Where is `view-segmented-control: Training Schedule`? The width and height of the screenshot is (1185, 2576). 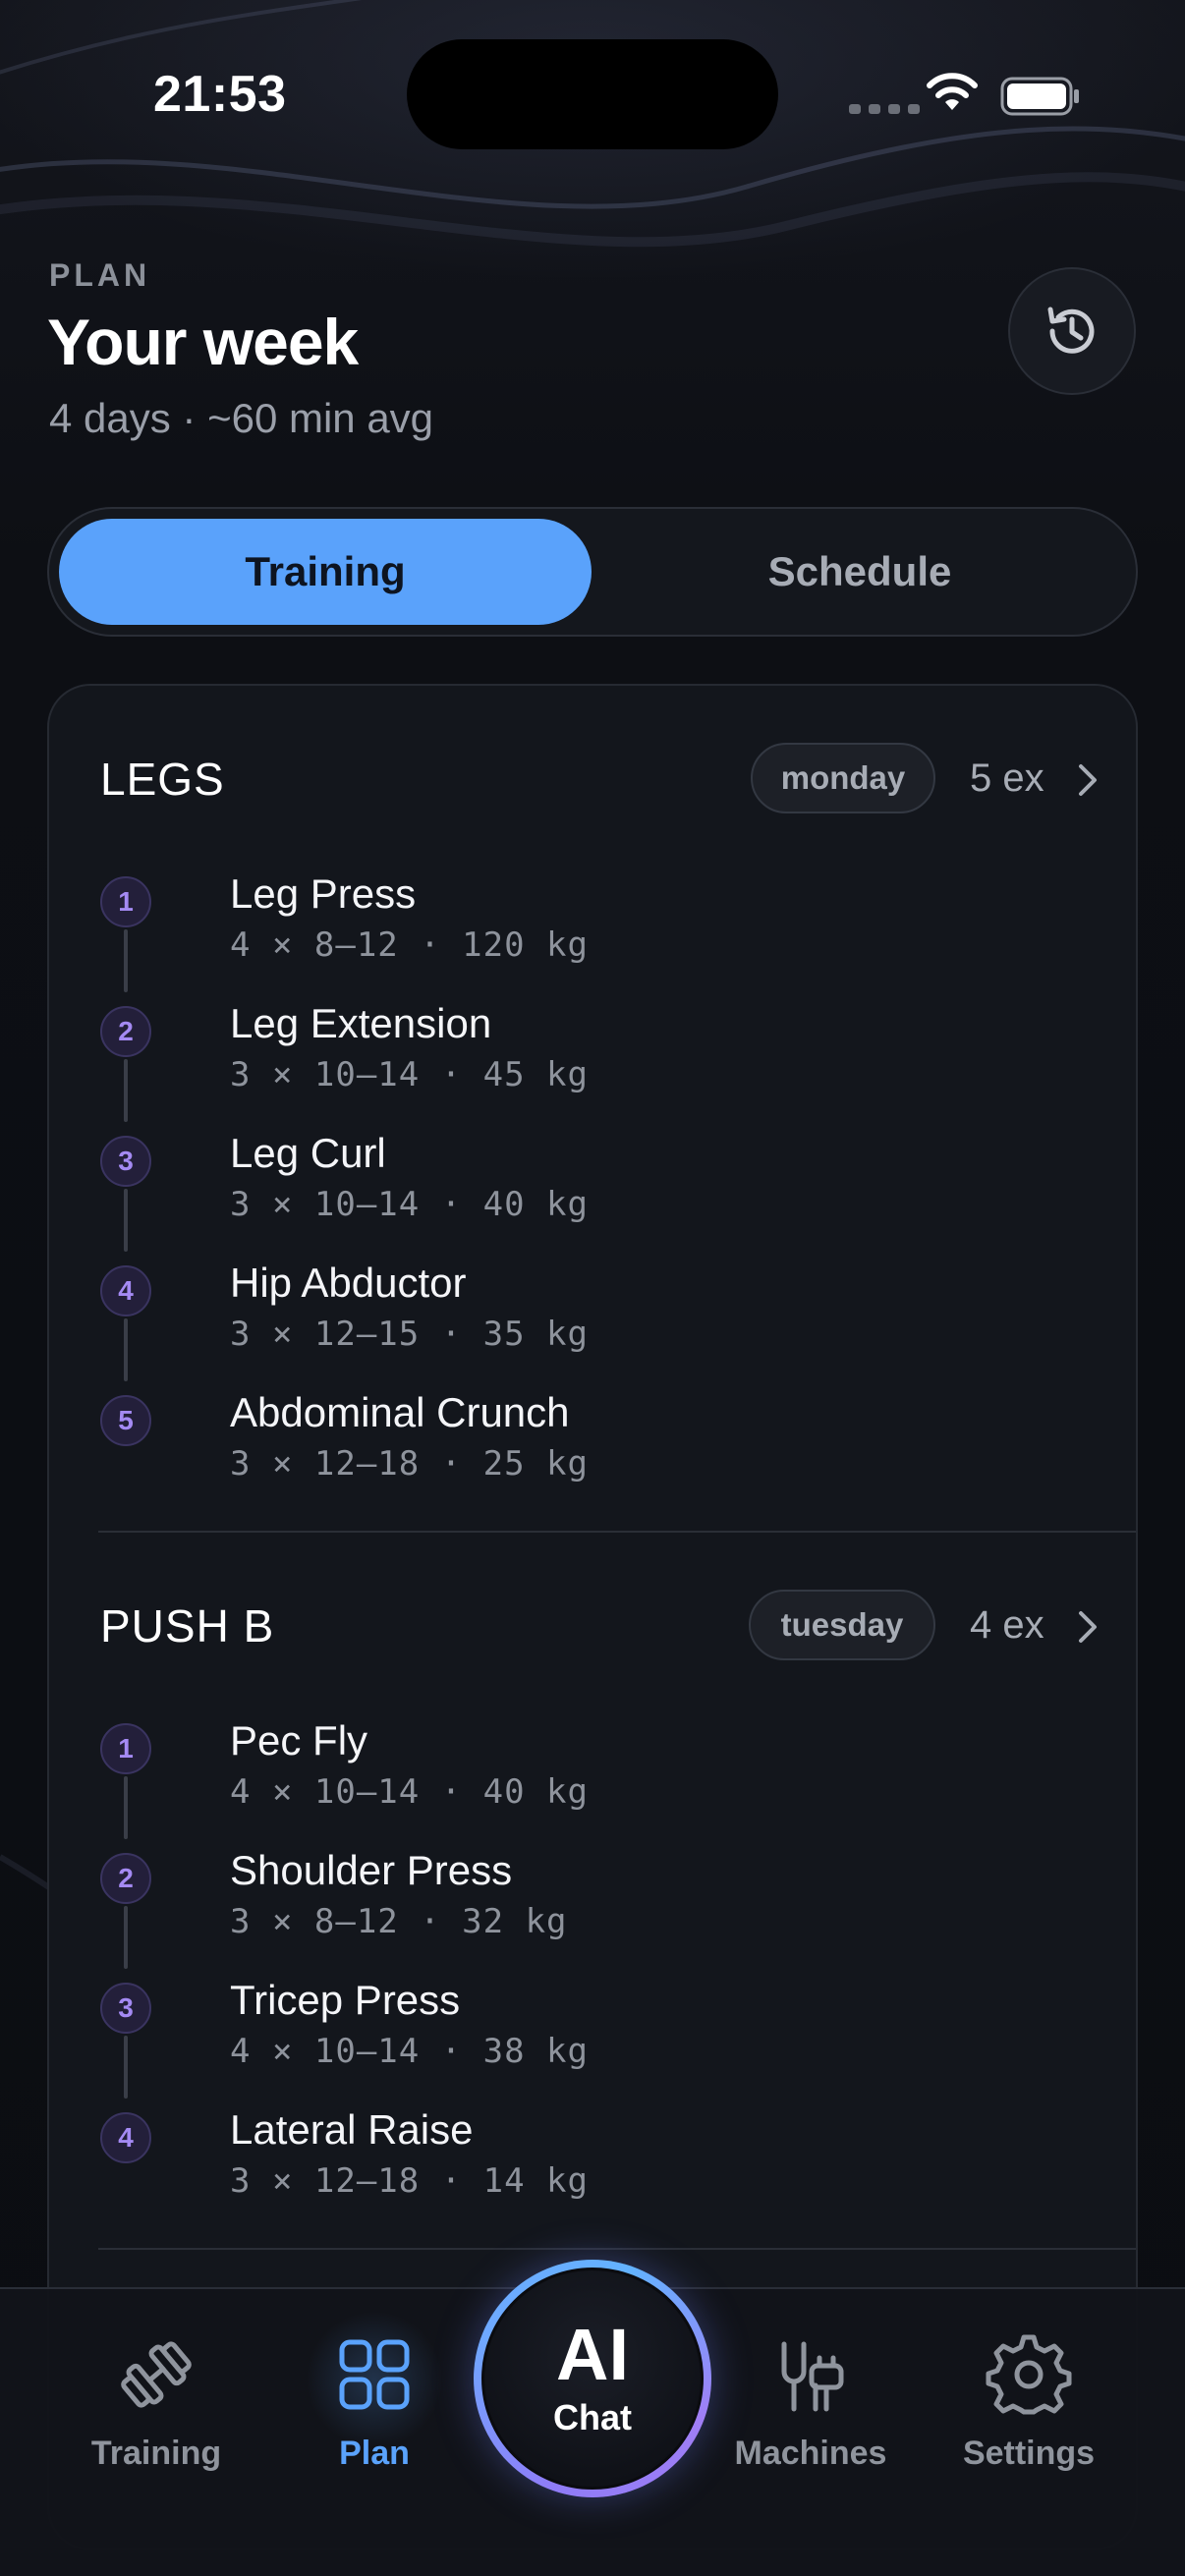 view-segmented-control: Training Schedule is located at coordinates (592, 572).